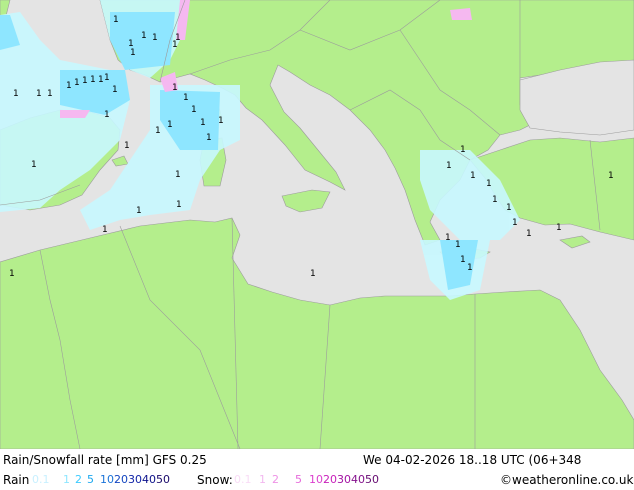  Describe the element at coordinates (372, 479) in the screenshot. I see `snow-legend-value: 50` at that location.